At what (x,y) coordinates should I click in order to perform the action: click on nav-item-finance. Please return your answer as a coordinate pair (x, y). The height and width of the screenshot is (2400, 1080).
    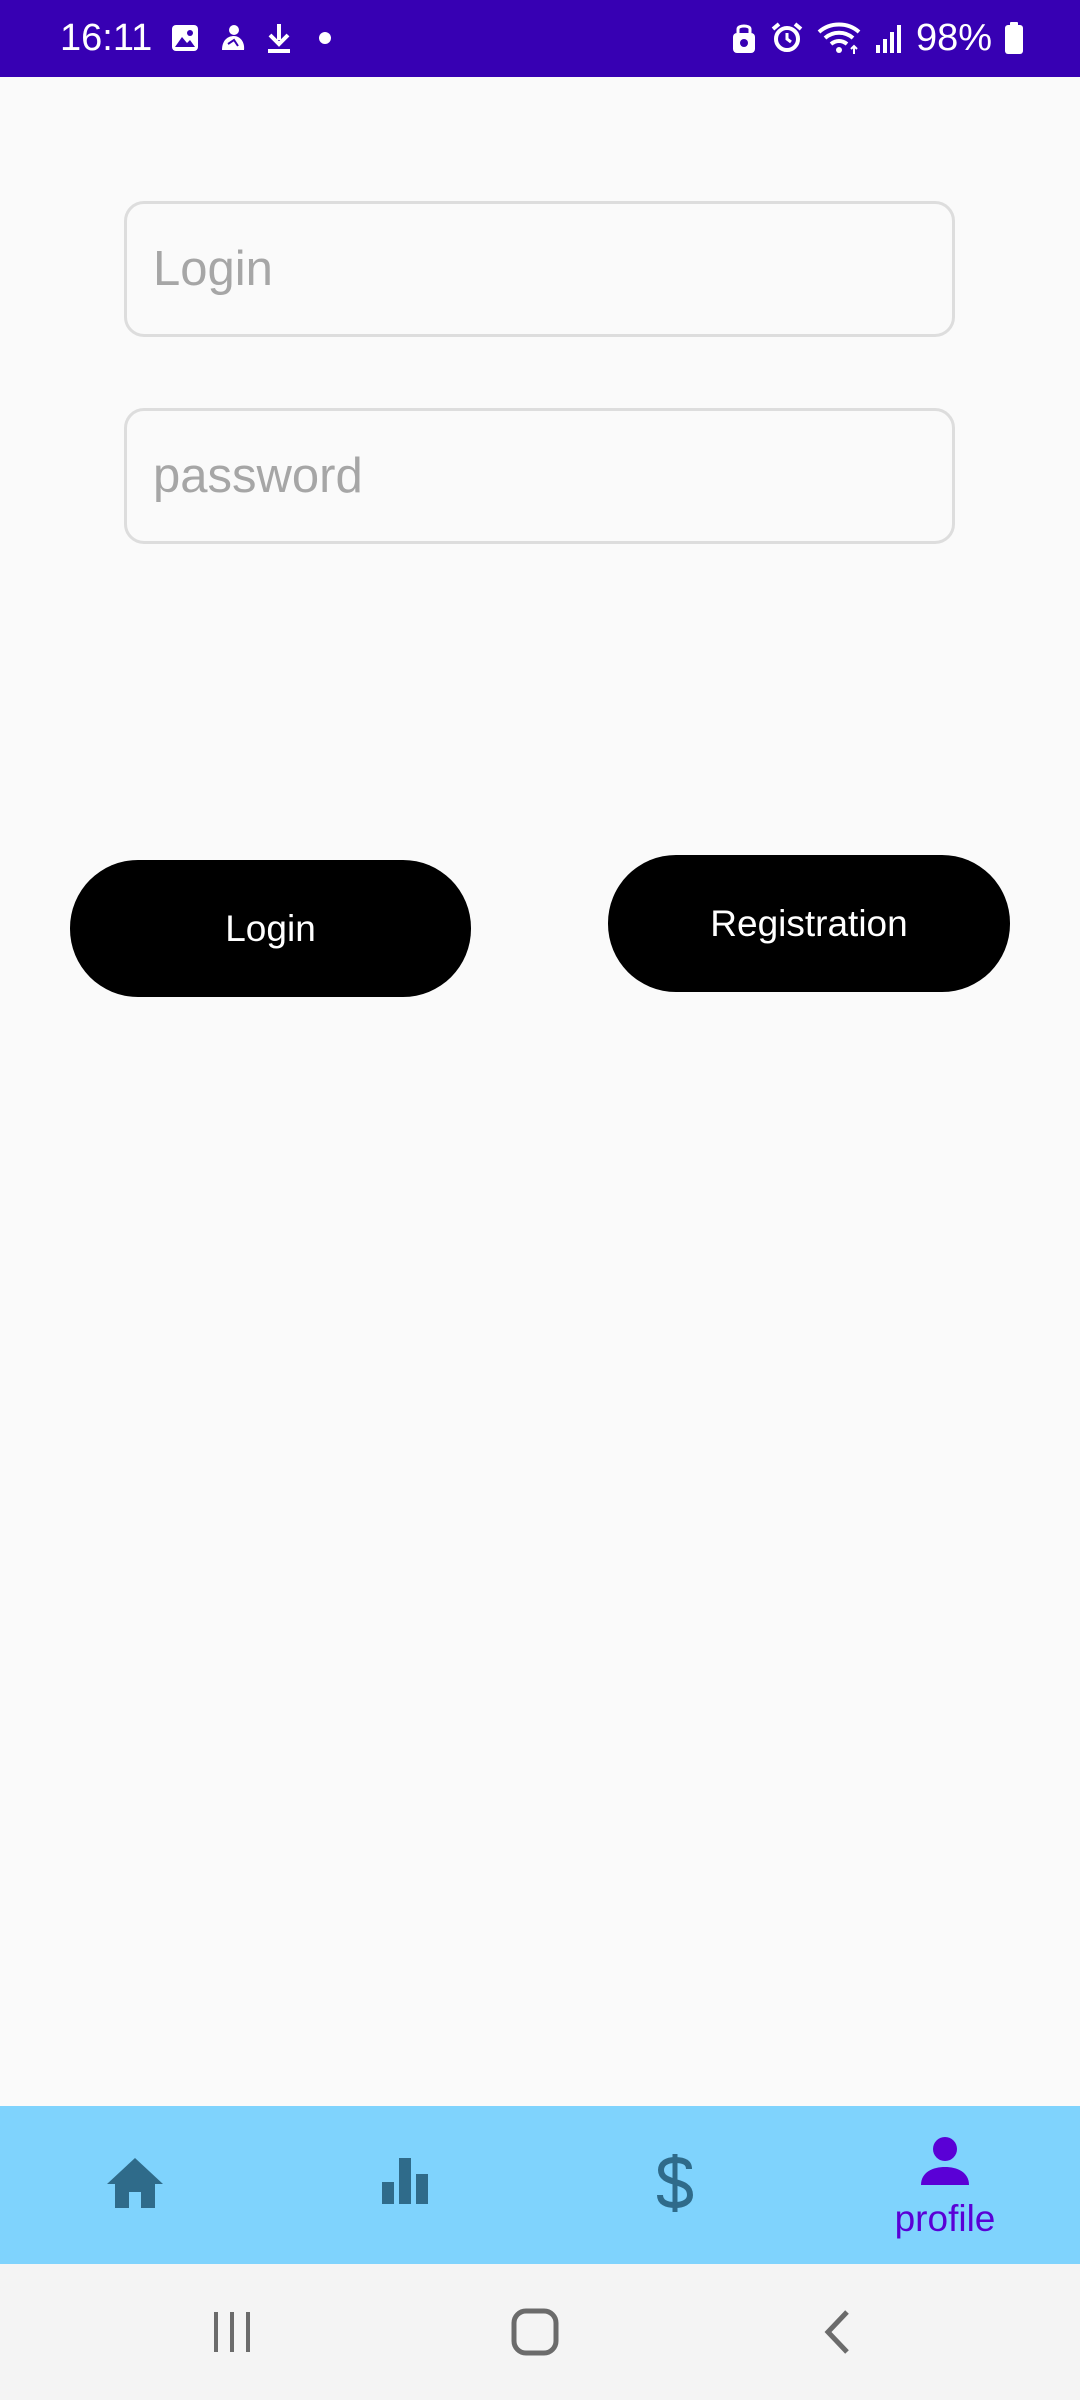
    Looking at the image, I should click on (675, 2185).